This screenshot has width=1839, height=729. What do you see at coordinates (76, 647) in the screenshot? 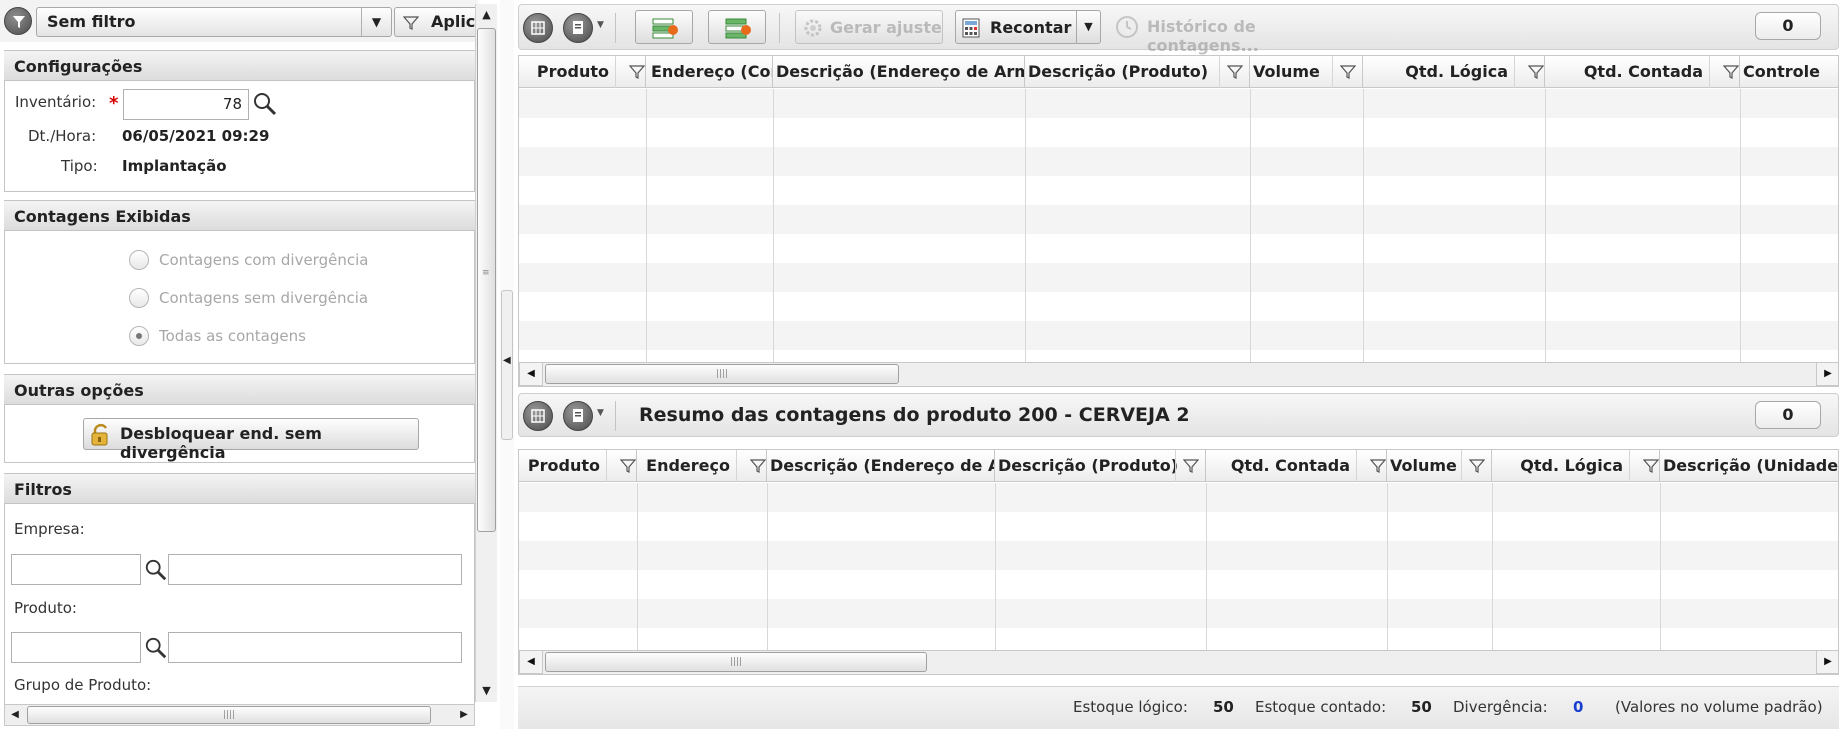
I see `produto-code-input` at bounding box center [76, 647].